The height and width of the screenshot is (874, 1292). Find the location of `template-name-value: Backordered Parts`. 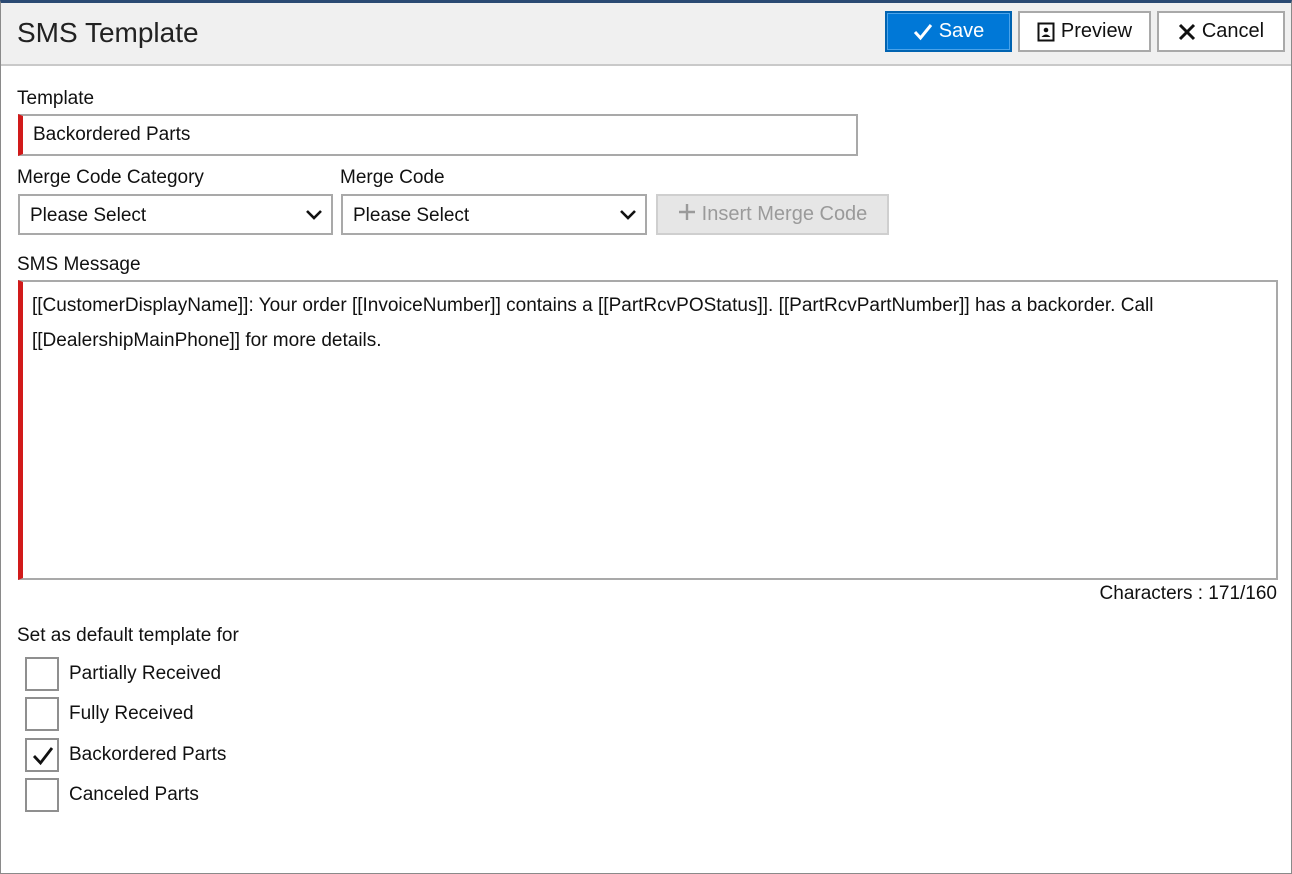

template-name-value: Backordered Parts is located at coordinates (112, 134).